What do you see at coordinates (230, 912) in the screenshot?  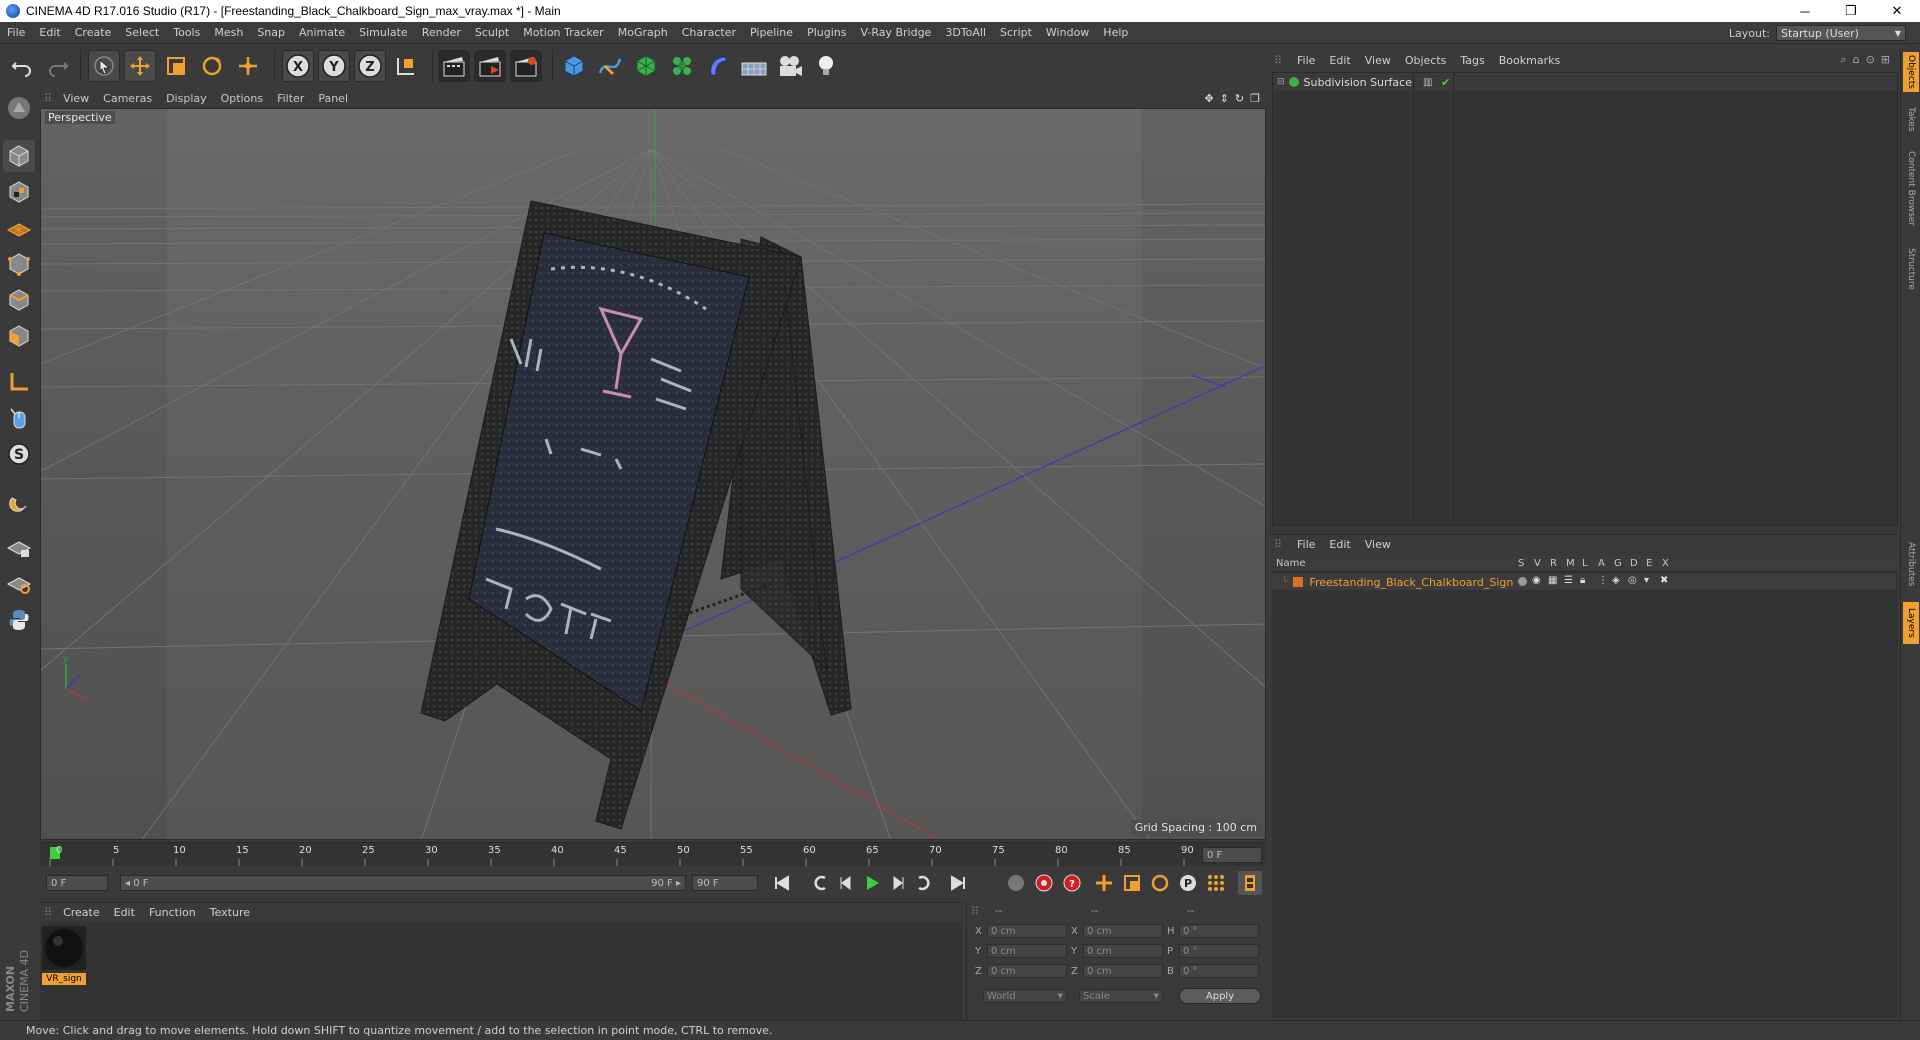 I see `material-menu-texture: Texture` at bounding box center [230, 912].